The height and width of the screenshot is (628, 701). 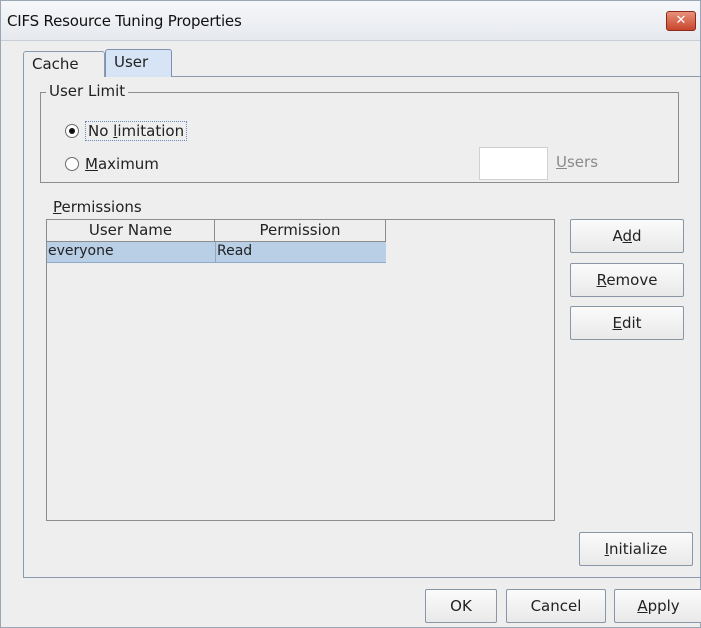 I want to click on tab-user-label: User, so click(x=131, y=62).